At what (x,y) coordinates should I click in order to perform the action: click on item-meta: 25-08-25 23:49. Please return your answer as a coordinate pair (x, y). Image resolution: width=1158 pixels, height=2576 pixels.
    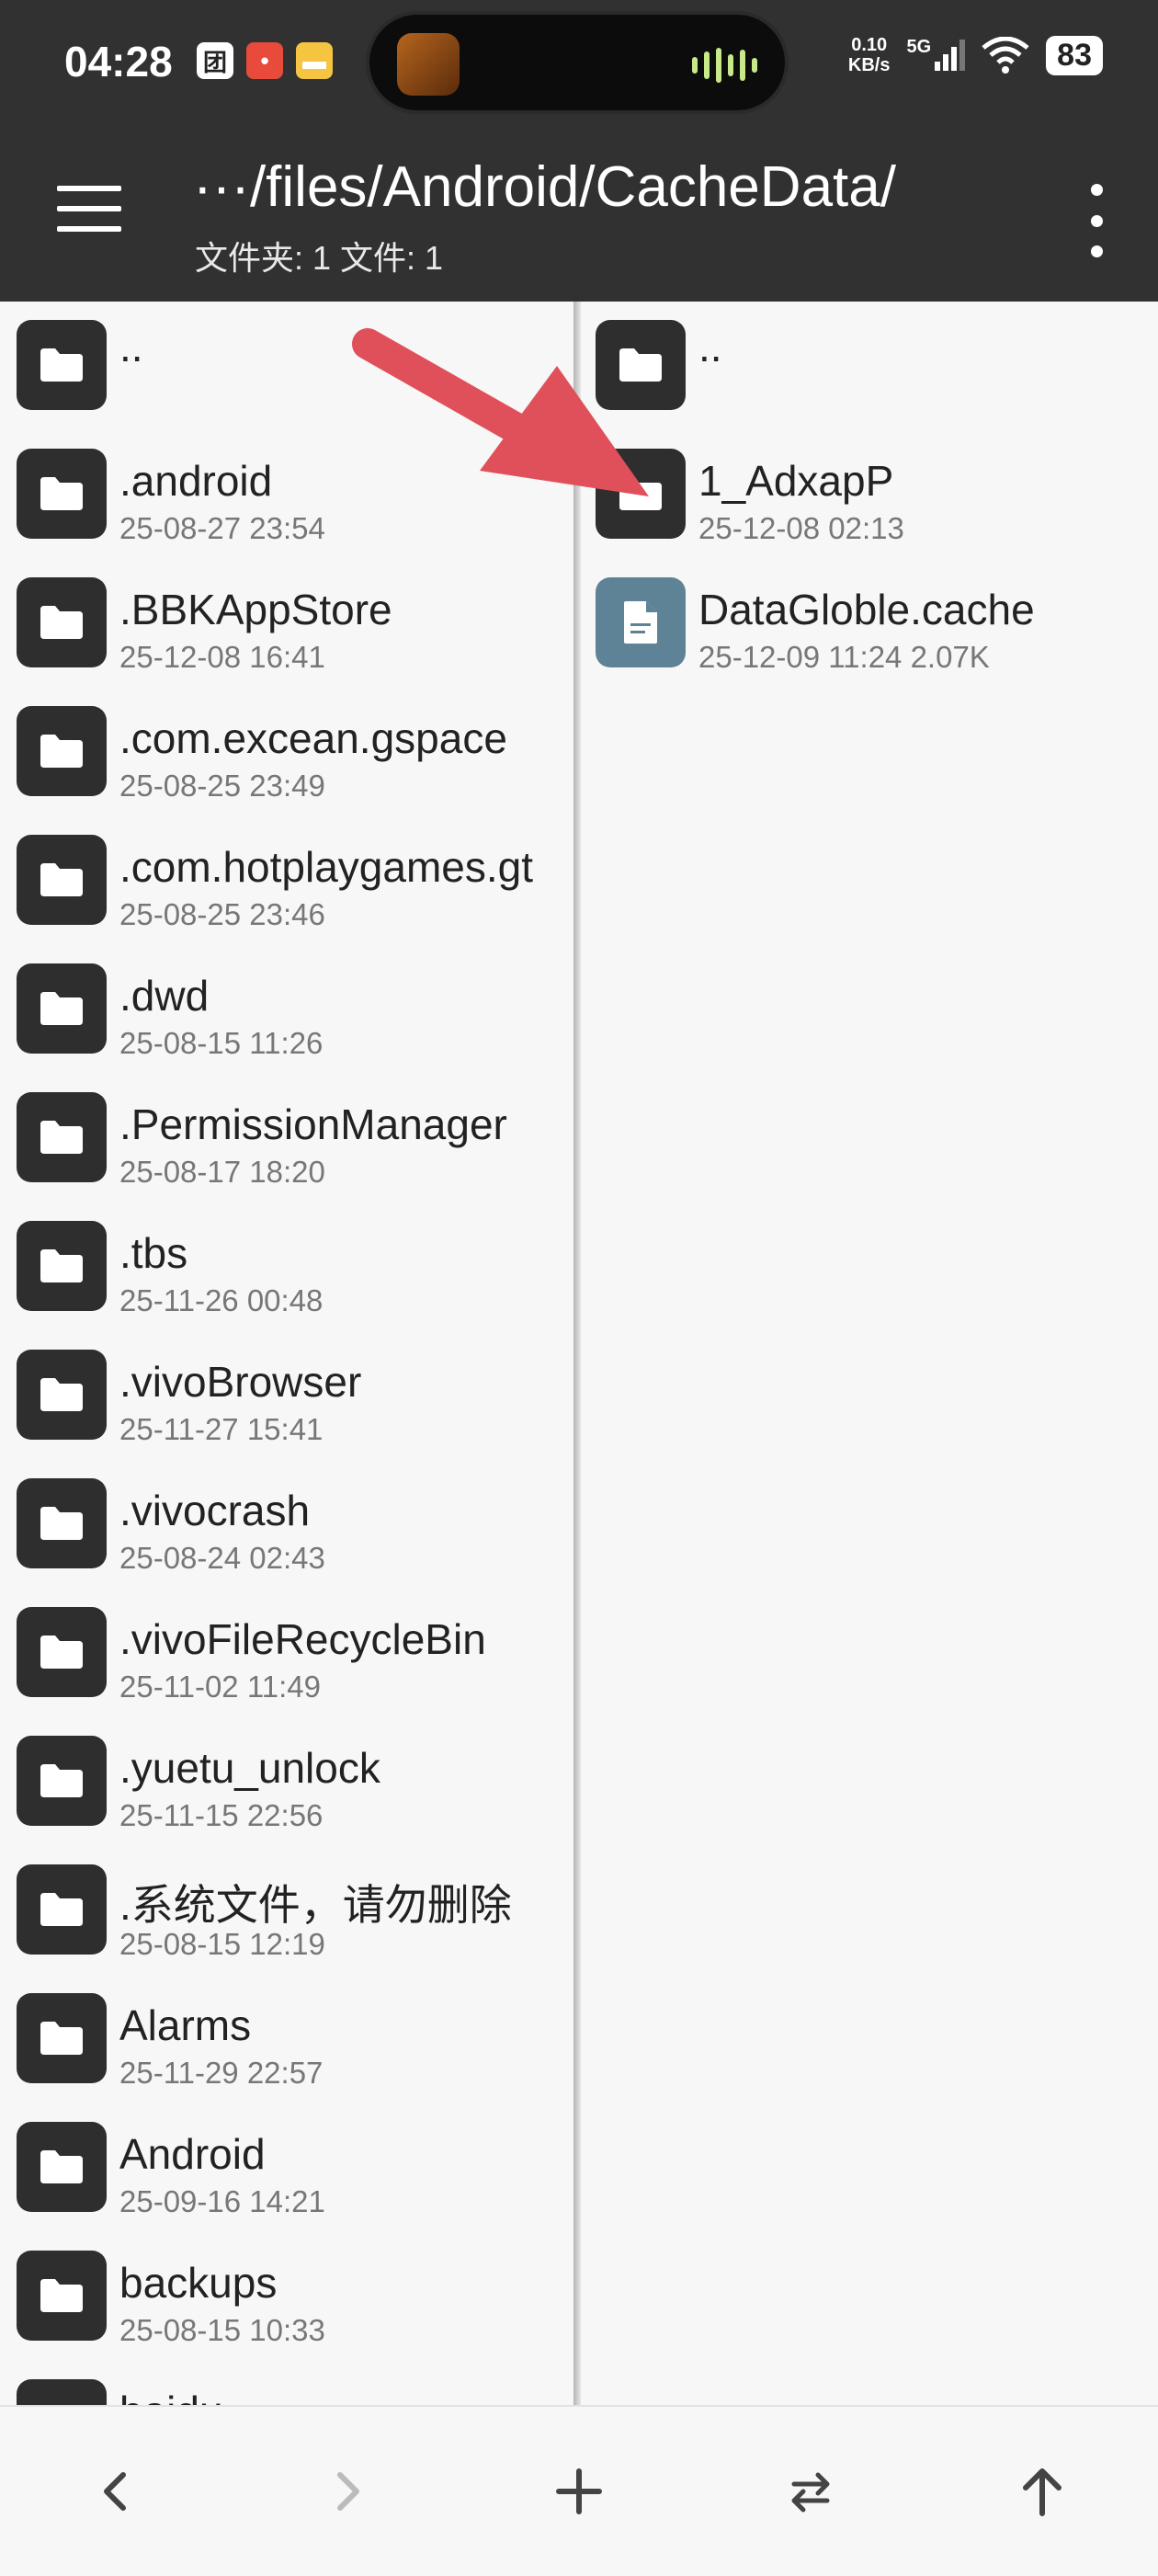
    Looking at the image, I should click on (222, 786).